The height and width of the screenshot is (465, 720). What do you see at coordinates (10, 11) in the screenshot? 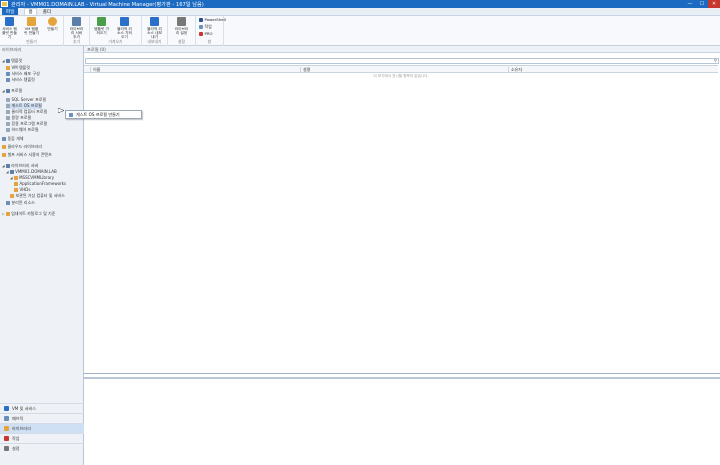
I see `file-tab: 파일` at bounding box center [10, 11].